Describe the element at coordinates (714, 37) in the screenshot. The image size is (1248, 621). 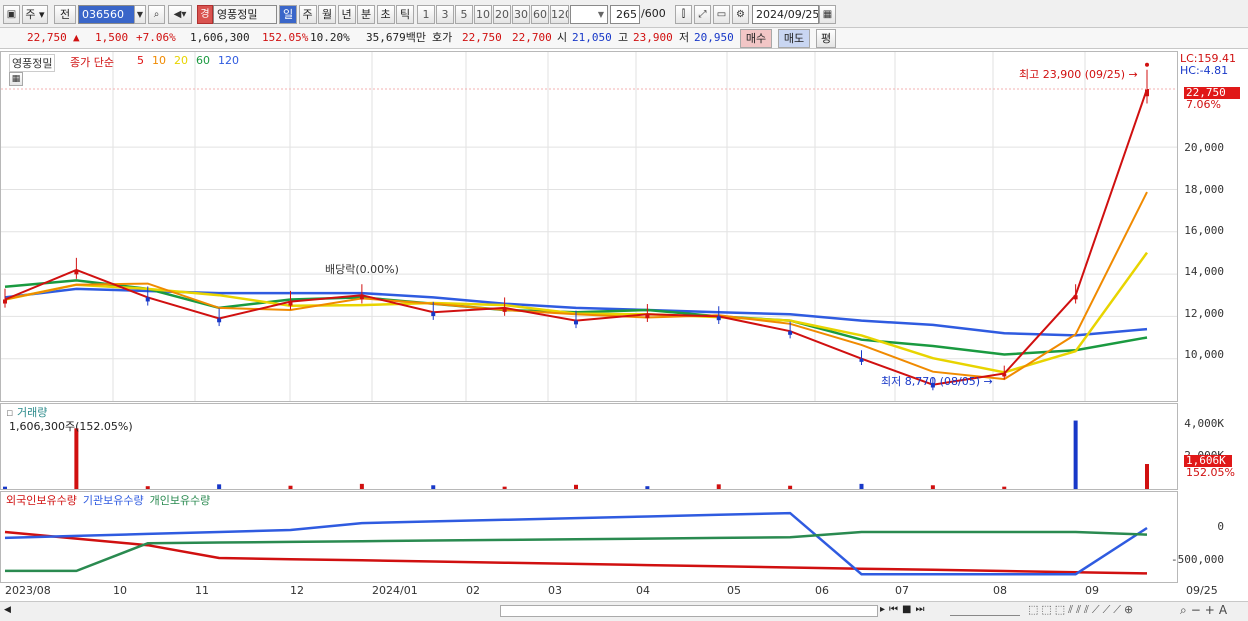
I see `low-price: 20,950` at that location.